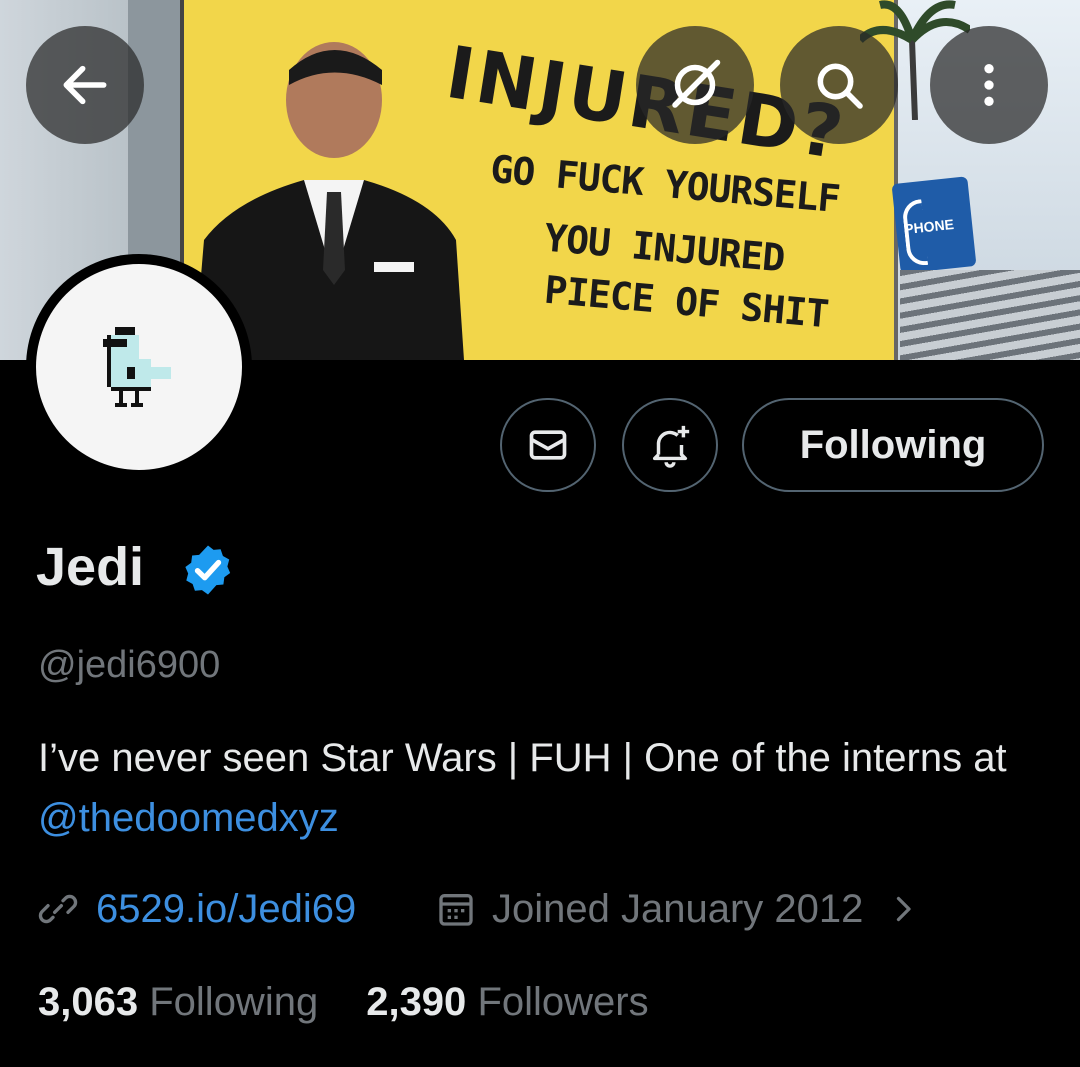  Describe the element at coordinates (208, 570) in the screenshot. I see `verified-badge-icon` at that location.